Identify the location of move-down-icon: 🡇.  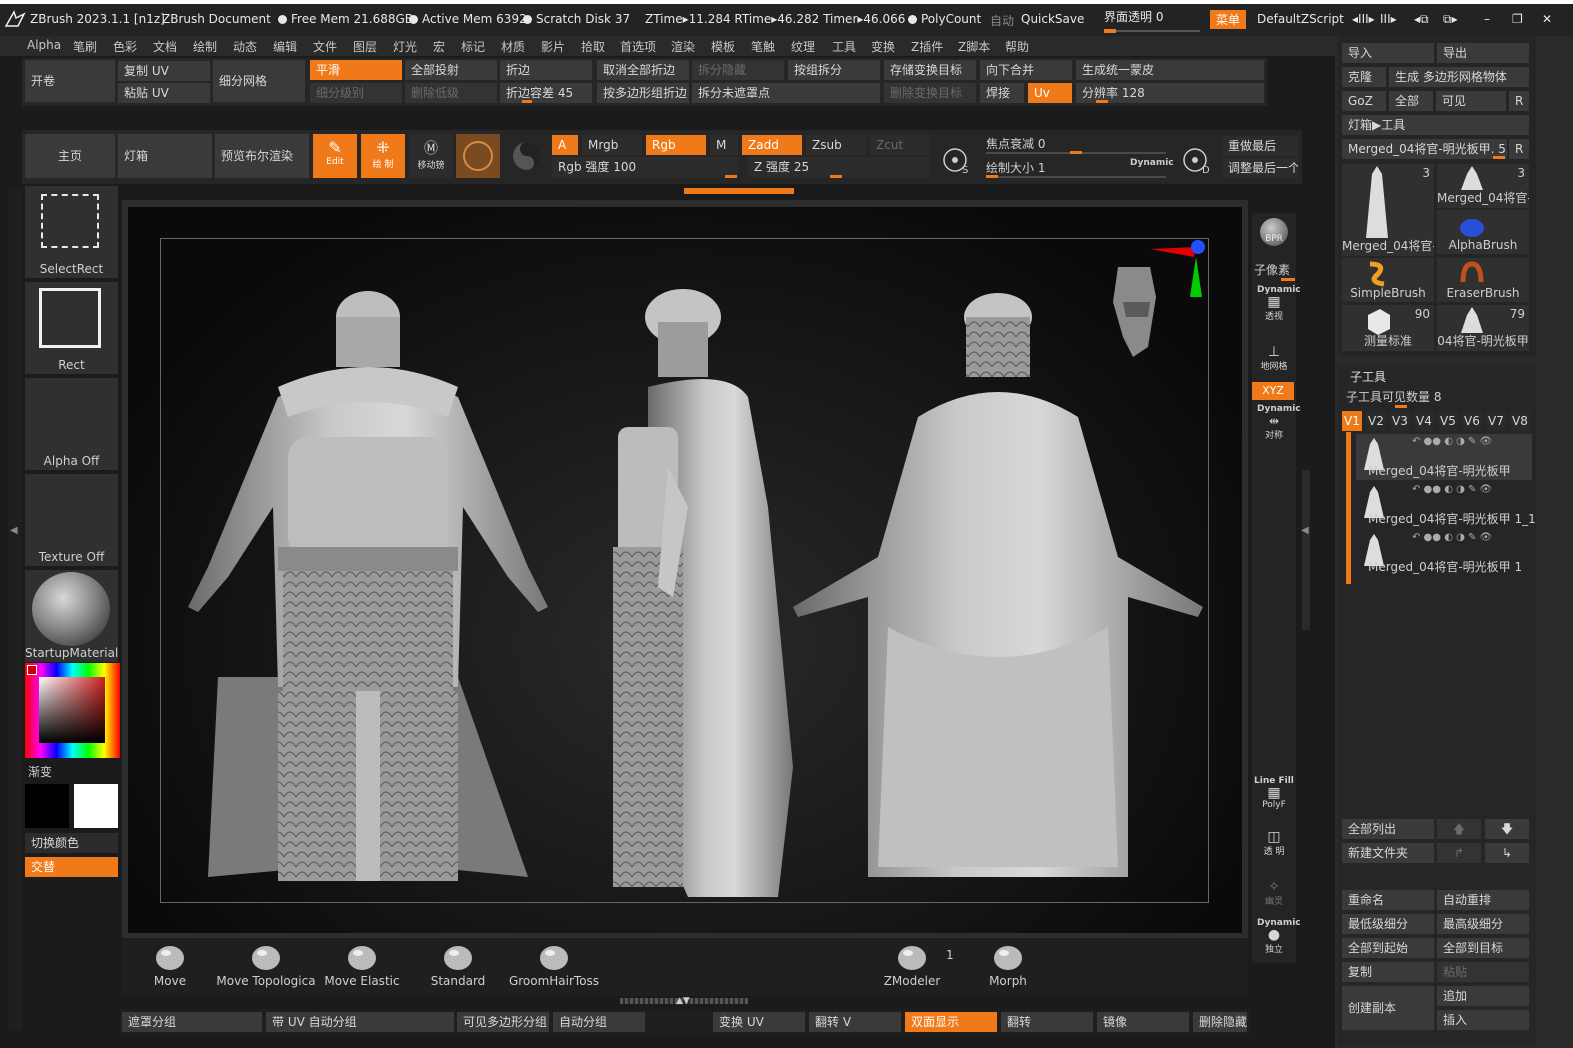
(1507, 829).